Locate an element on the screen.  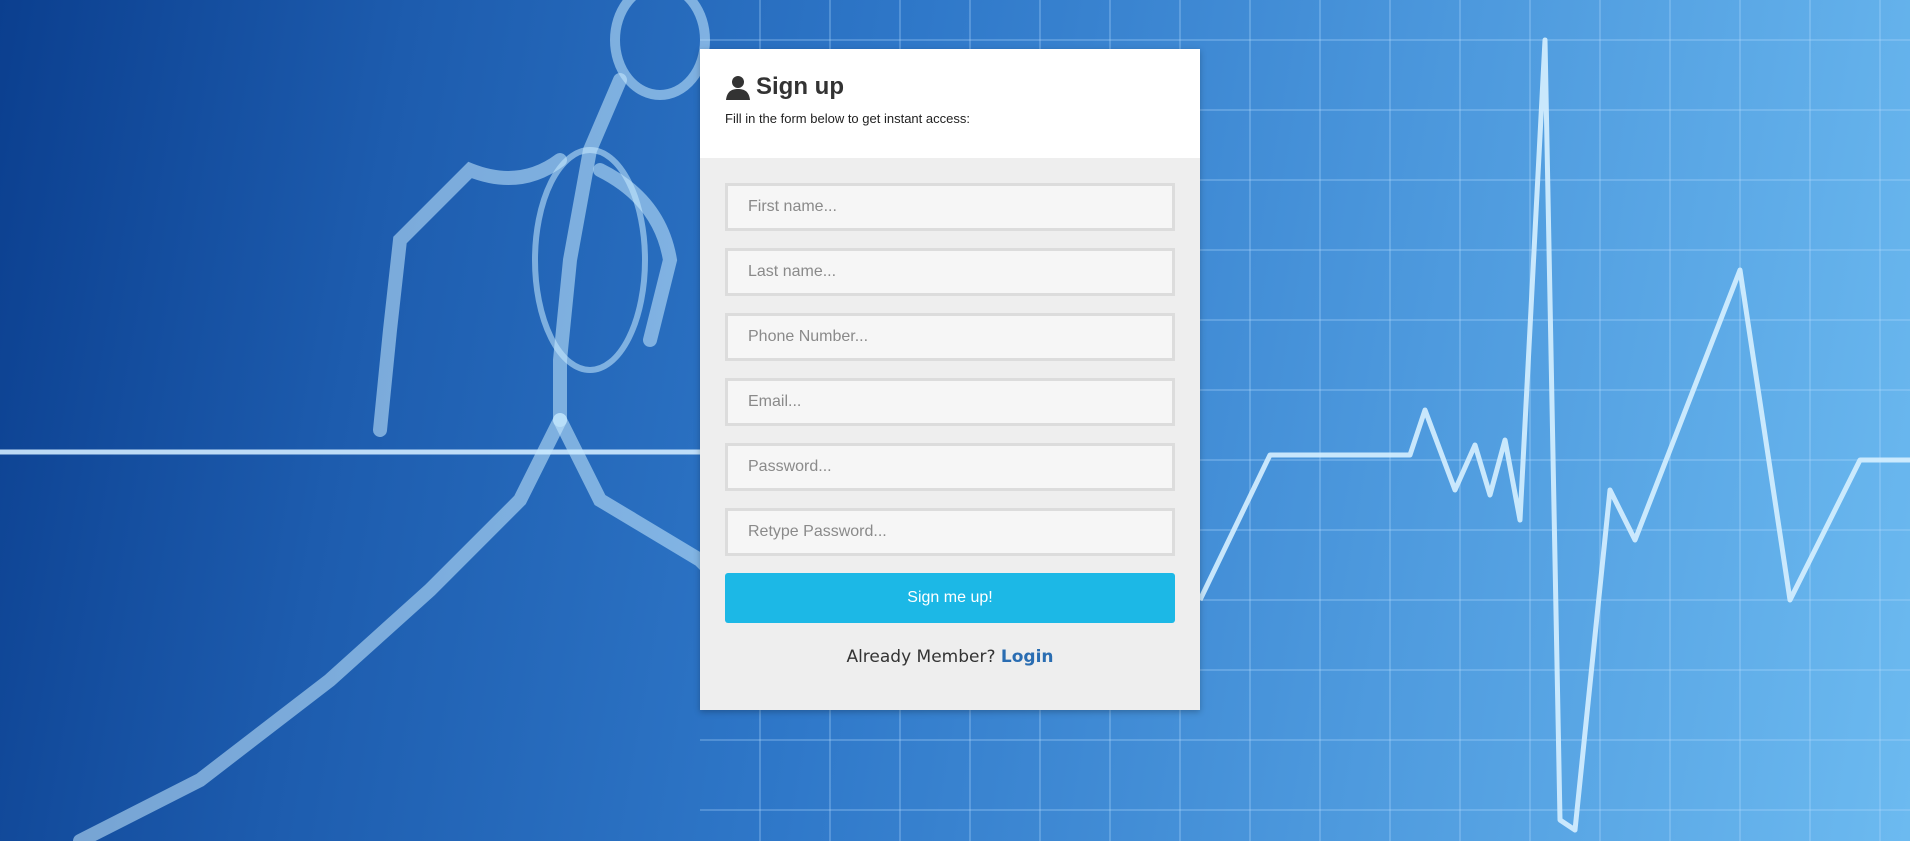
sign-up-button: Sign me up! is located at coordinates (950, 598).